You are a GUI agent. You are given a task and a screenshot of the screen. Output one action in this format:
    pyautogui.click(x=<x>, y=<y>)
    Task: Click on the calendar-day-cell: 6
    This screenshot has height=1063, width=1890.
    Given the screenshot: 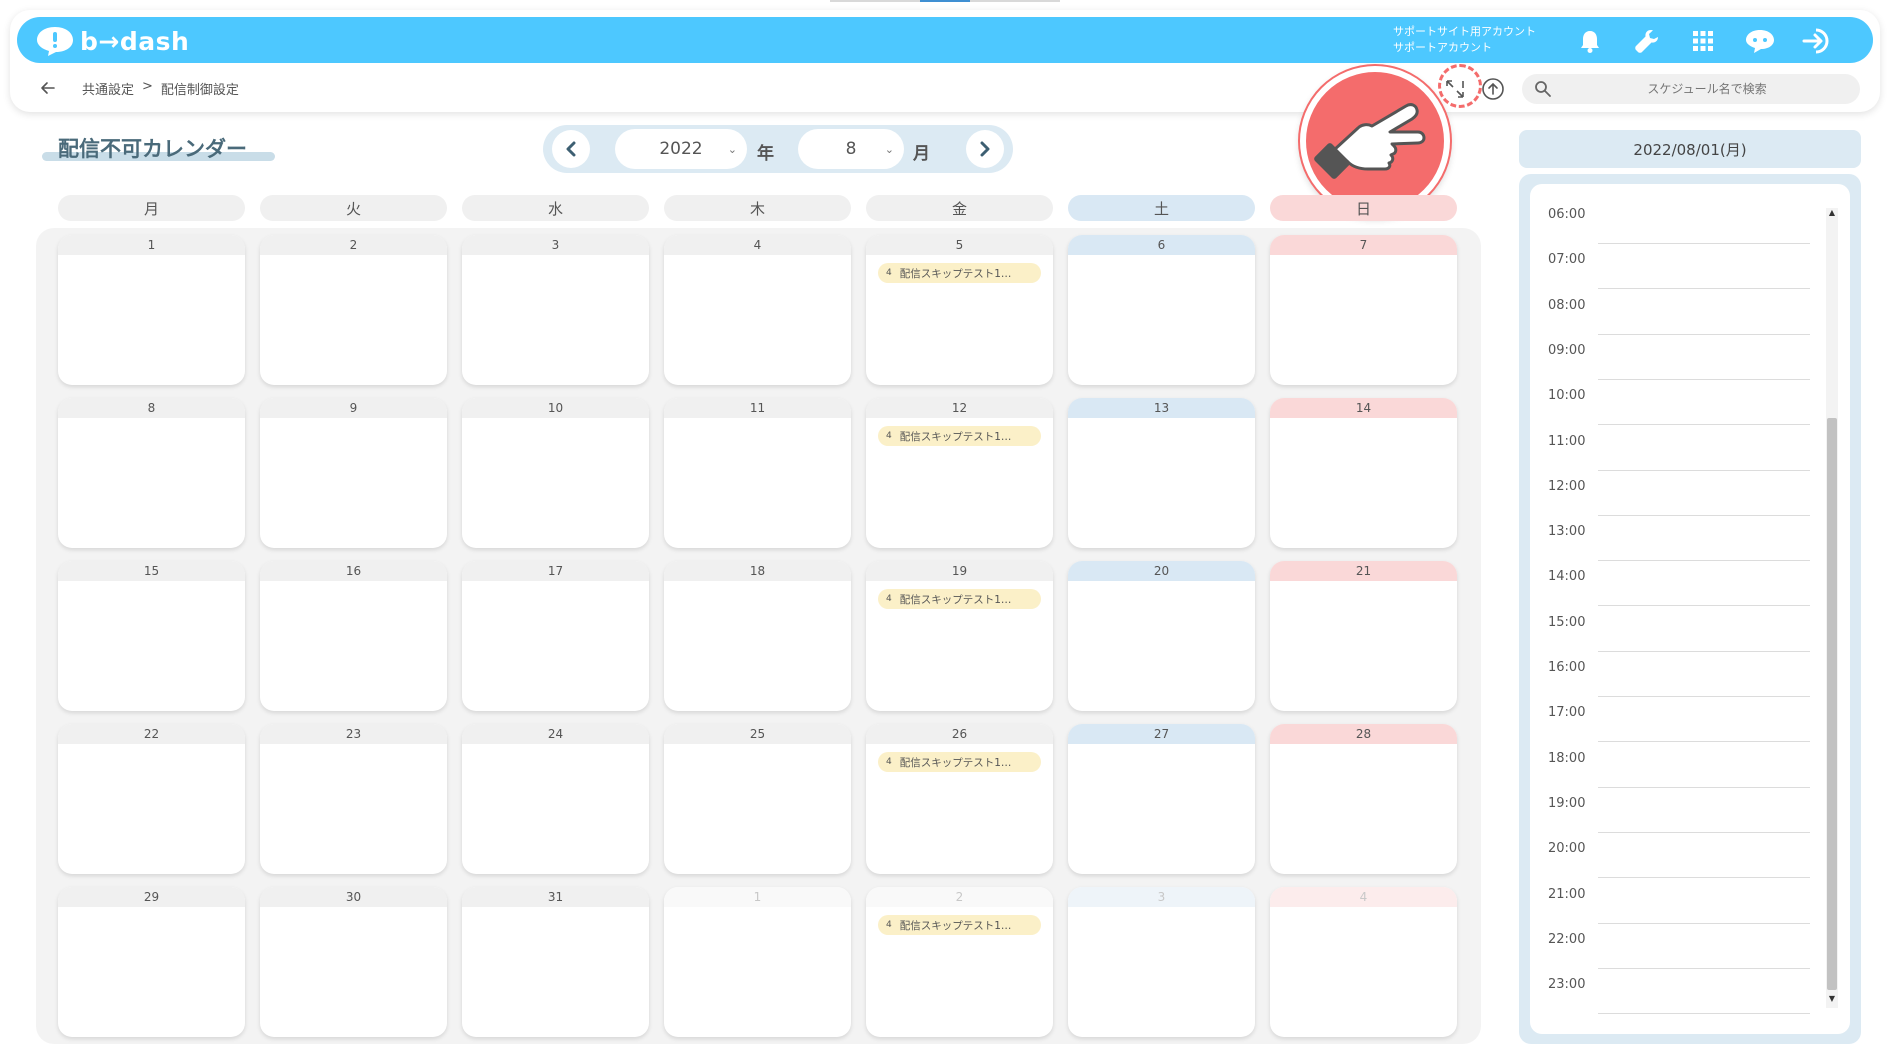 What is the action you would take?
    pyautogui.click(x=1161, y=310)
    